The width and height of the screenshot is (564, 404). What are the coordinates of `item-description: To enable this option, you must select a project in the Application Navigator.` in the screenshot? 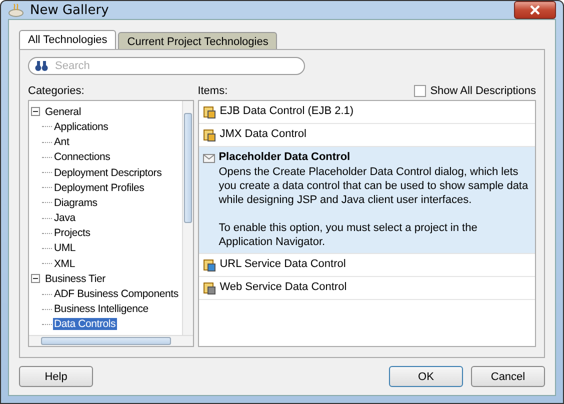 It's located at (348, 235).